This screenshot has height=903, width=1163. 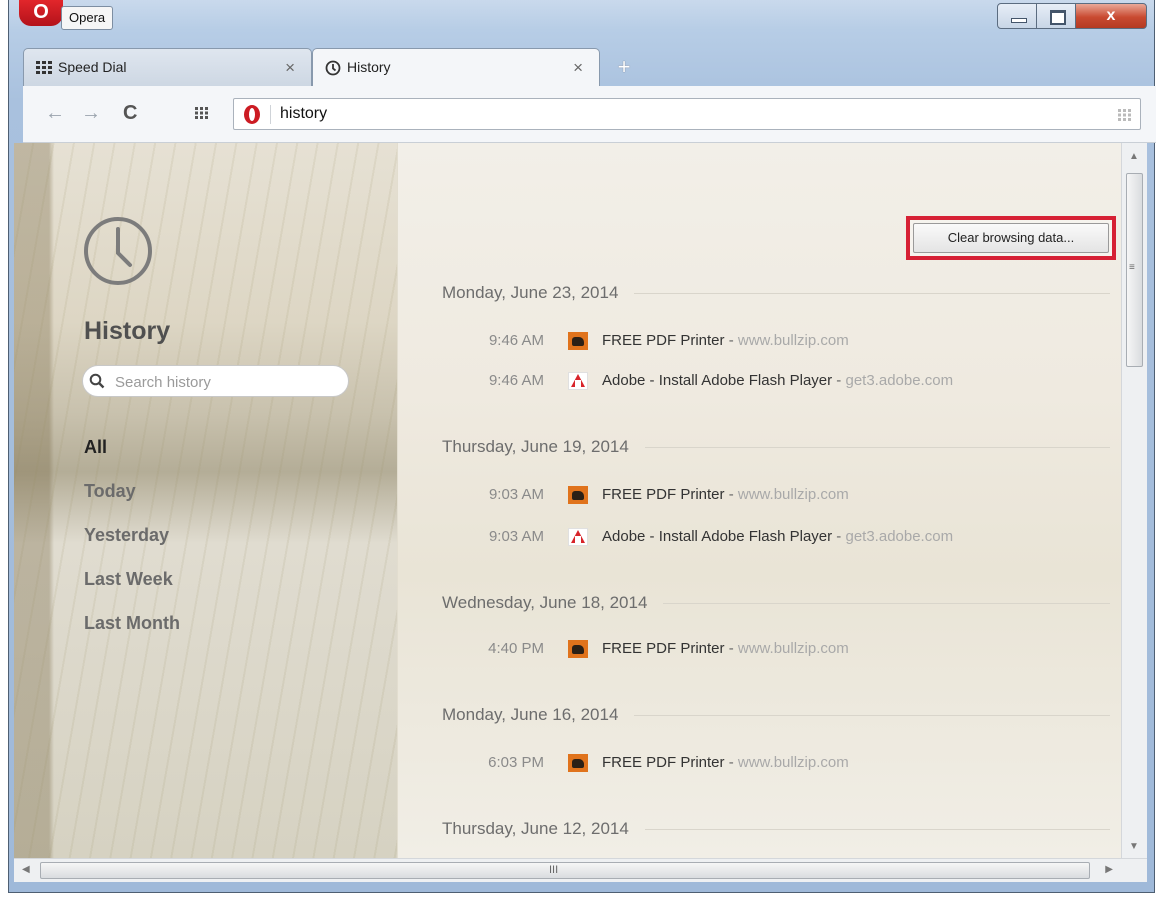 What do you see at coordinates (92, 67) in the screenshot?
I see `tab-label: Speed Dial` at bounding box center [92, 67].